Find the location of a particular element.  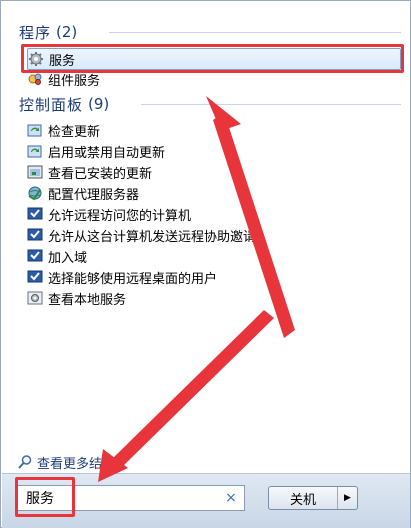

group-header-control-panel: 控制面板 (9) is located at coordinates (64, 104).